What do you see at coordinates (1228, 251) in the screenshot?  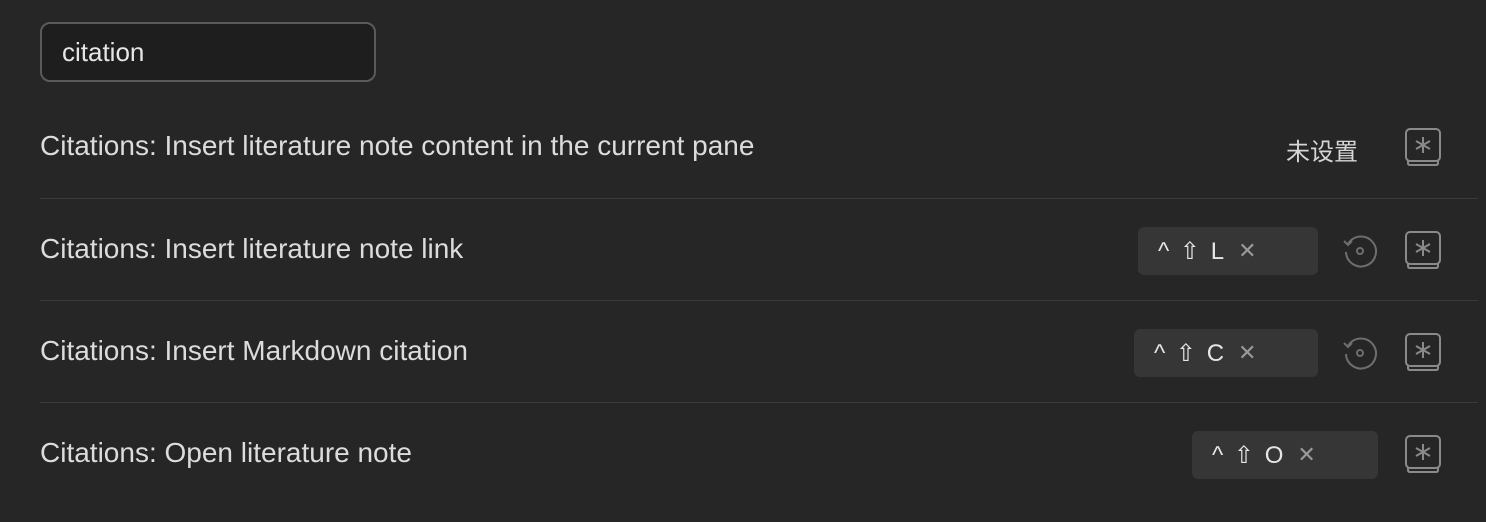 I see `hotkey-chip: ^ ⇧ L ✕` at bounding box center [1228, 251].